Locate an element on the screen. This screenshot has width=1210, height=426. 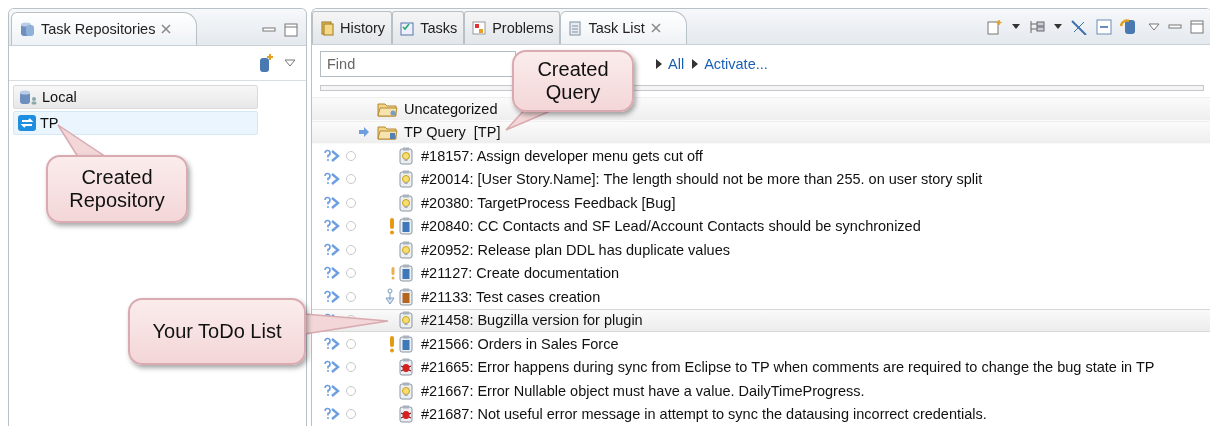
view-tab: Task List is located at coordinates (623, 28).